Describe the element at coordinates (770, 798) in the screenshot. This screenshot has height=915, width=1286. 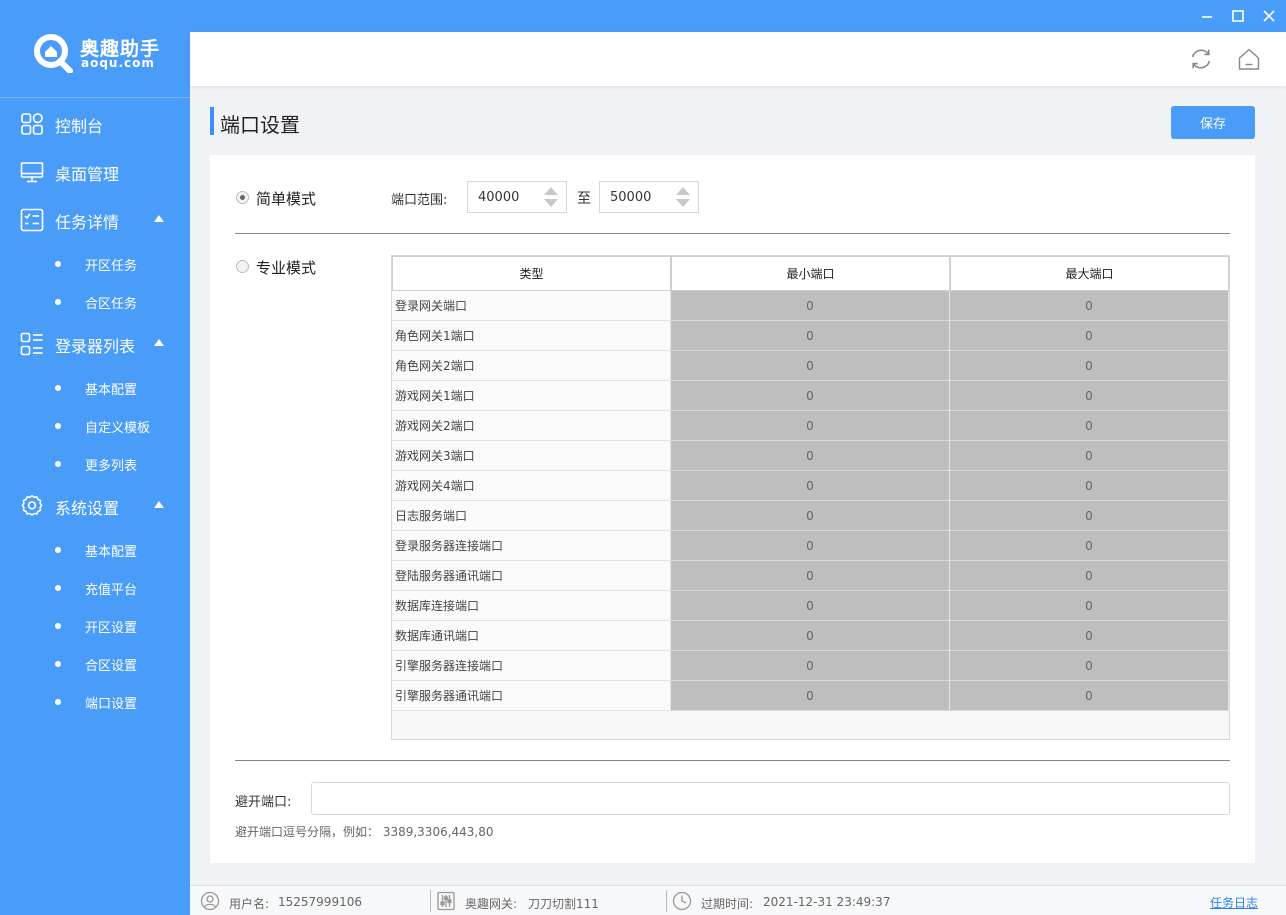
I see `avoid-ports-input` at that location.